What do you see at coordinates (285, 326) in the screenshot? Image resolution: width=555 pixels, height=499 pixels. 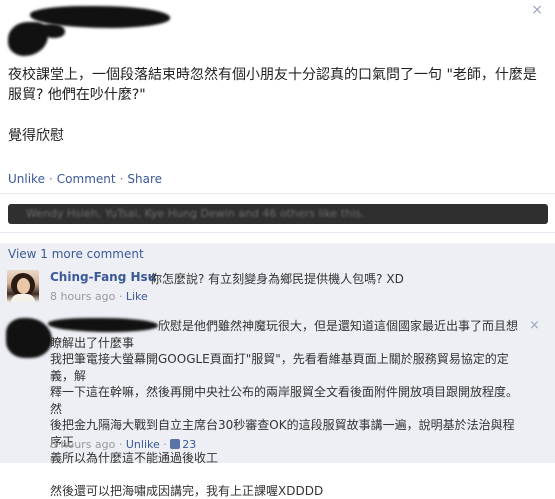 I see `comment-line: 欣慰是他們雖然神魔玩很大，但是還知道這個國家最近出事了而且想` at bounding box center [285, 326].